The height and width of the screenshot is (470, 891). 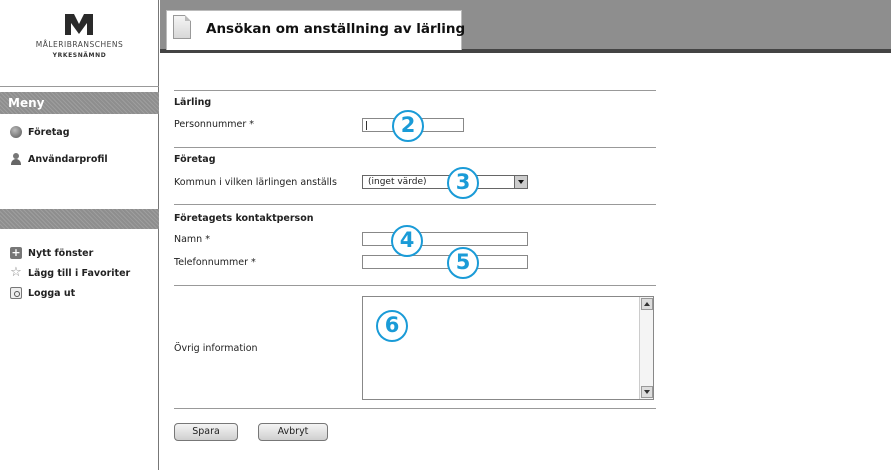 What do you see at coordinates (206, 432) in the screenshot?
I see `save-button: Spara` at bounding box center [206, 432].